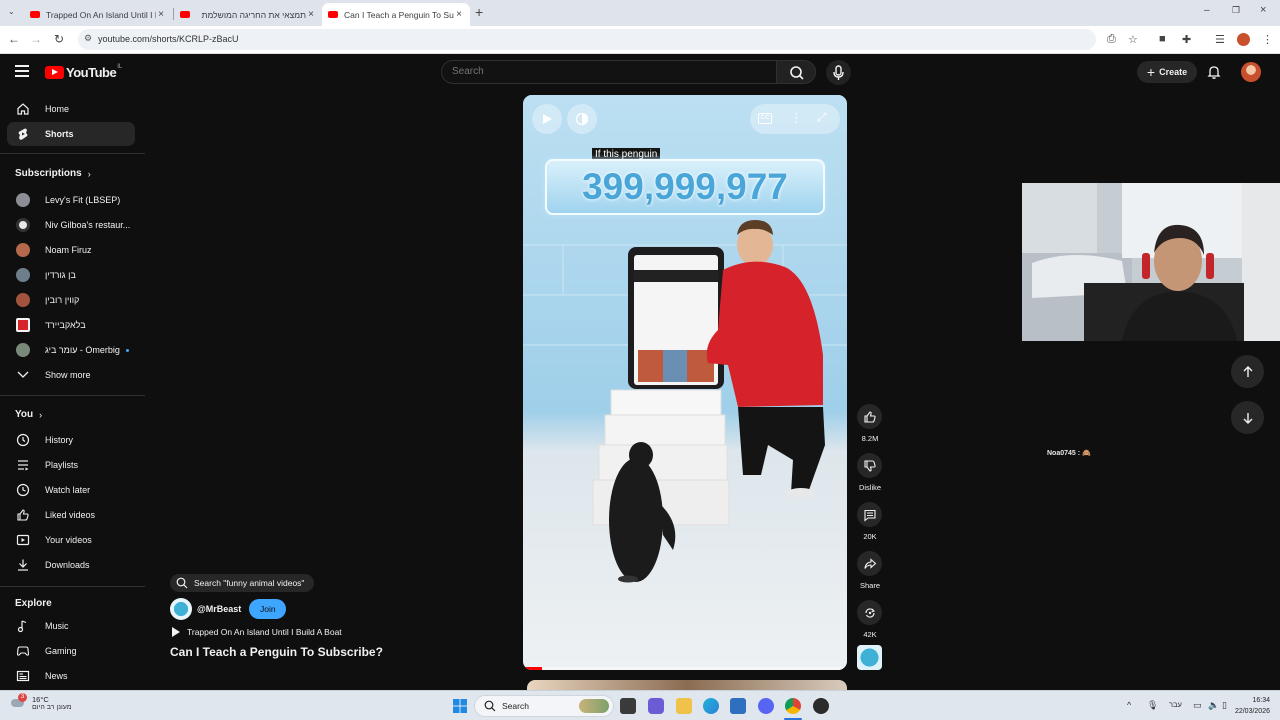 The width and height of the screenshot is (1280, 720). What do you see at coordinates (71, 676) in the screenshot?
I see `sidebar-item-news: News` at bounding box center [71, 676].